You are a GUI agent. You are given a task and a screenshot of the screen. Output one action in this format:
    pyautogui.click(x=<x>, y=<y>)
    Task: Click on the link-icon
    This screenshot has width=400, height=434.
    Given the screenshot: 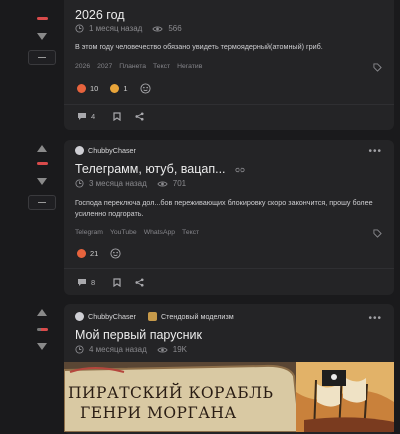 What is the action you would take?
    pyautogui.click(x=240, y=170)
    